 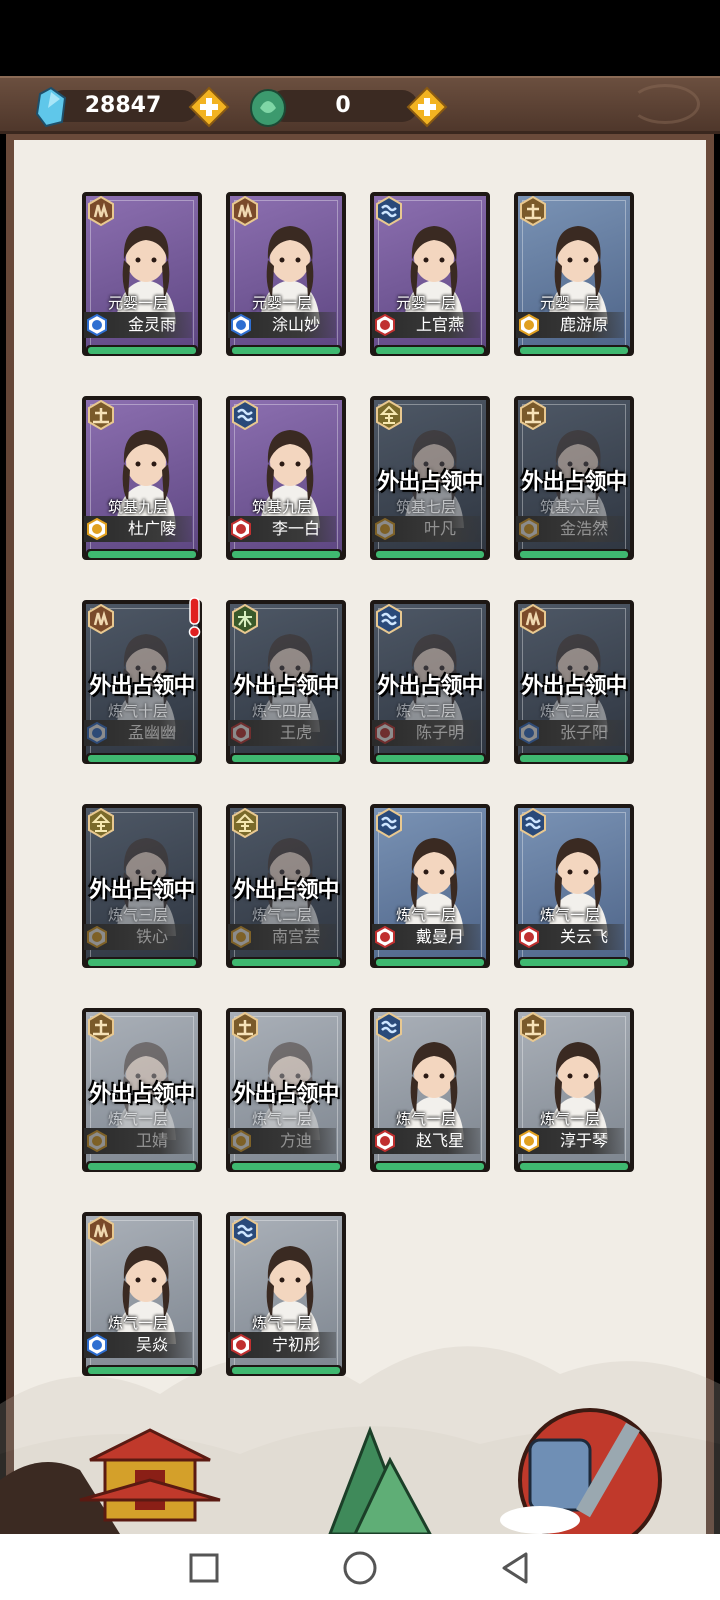 I want to click on disciple-card: 炼气一层 卫婧 外出占领中, so click(x=142, y=1093).